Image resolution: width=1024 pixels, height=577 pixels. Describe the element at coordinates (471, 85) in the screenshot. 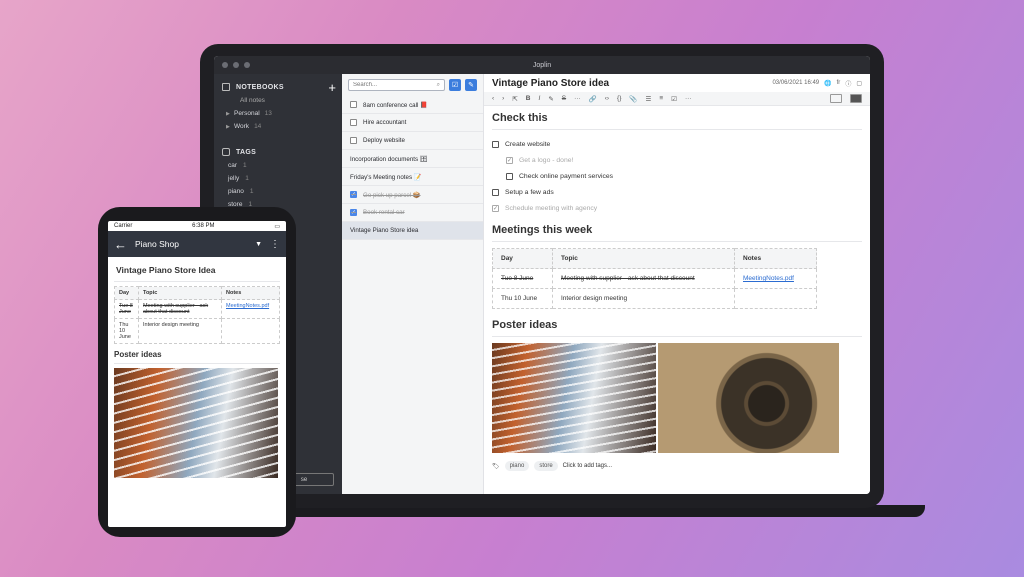

I see `new-note-button: ✎` at that location.